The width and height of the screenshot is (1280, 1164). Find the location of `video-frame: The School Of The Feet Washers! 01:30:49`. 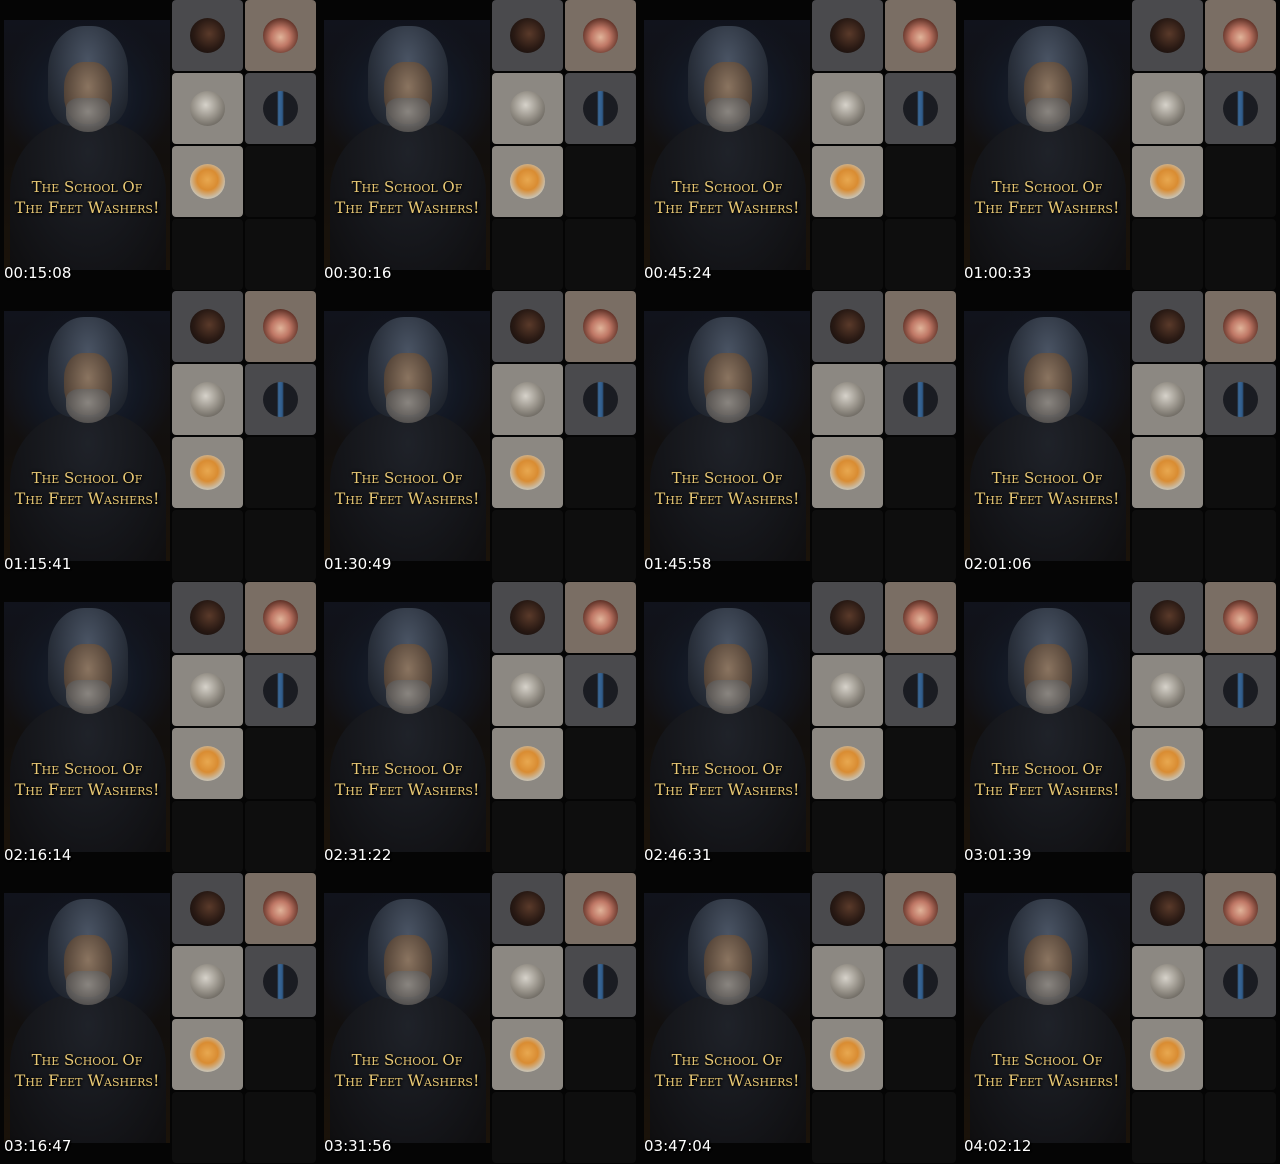

video-frame: The School Of The Feet Washers! 01:30:49 is located at coordinates (480, 436).